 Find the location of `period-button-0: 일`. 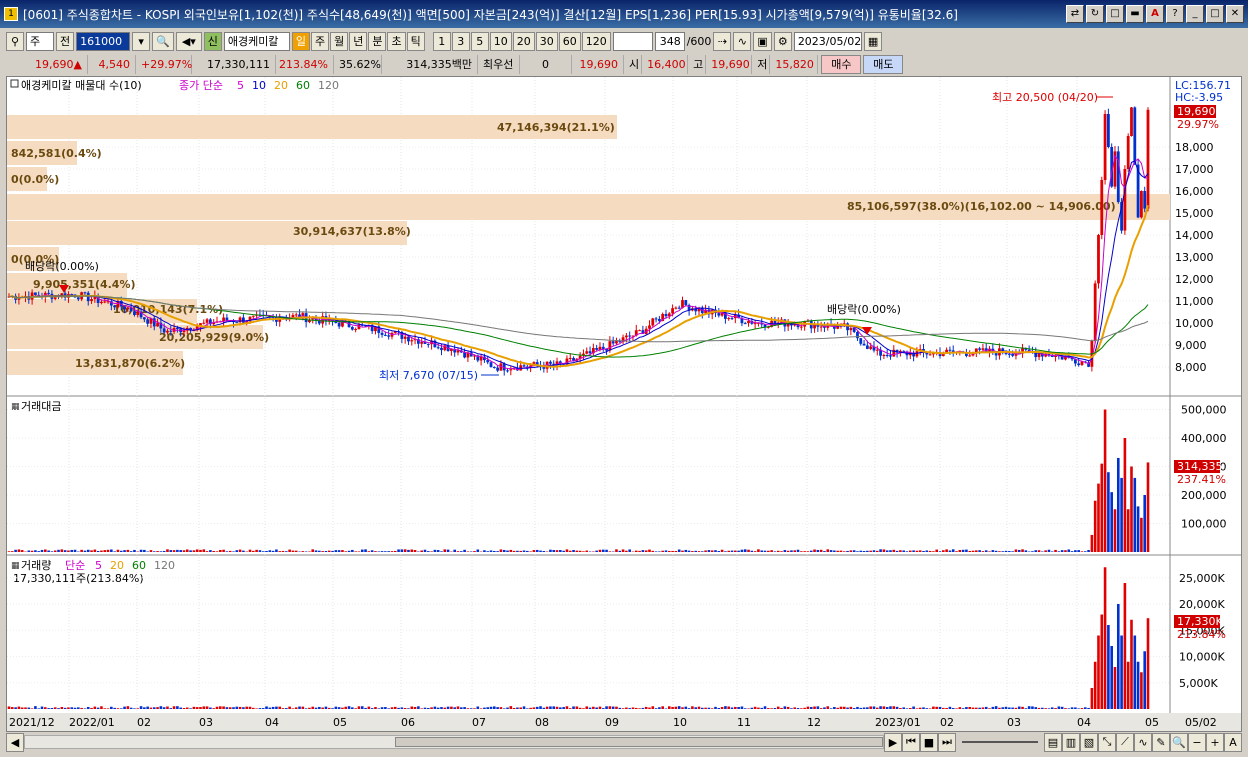

period-button-0: 일 is located at coordinates (300, 41).